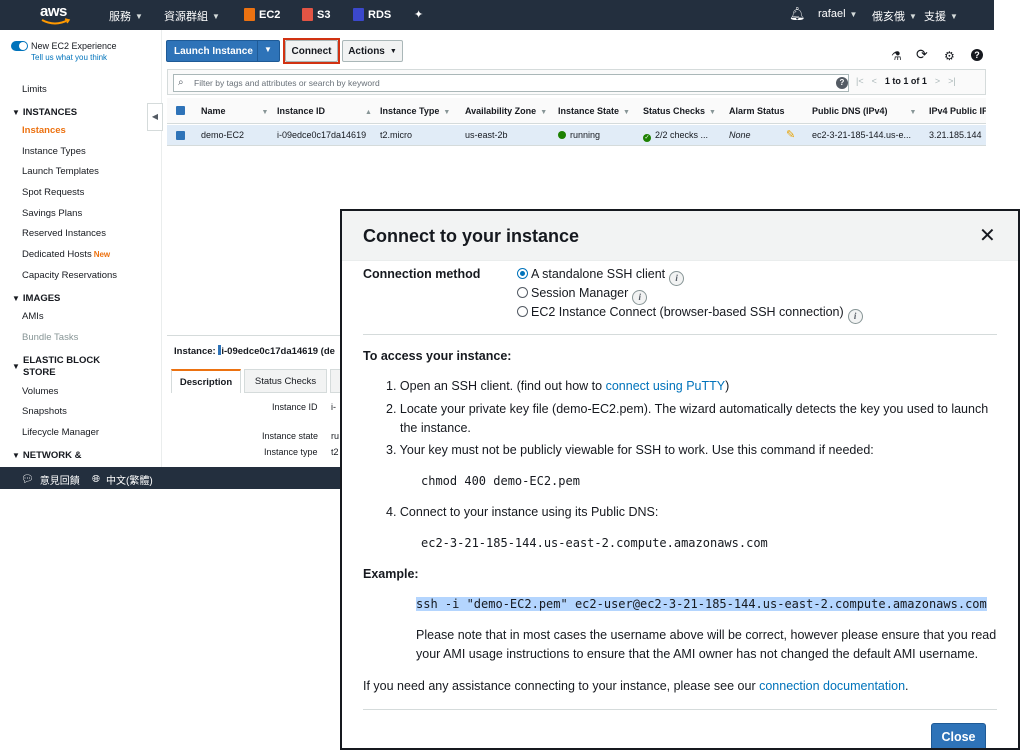 Image resolution: width=1024 pixels, height=754 pixels. What do you see at coordinates (34, 89) in the screenshot?
I see `sidebar-item-limits: Limits` at bounding box center [34, 89].